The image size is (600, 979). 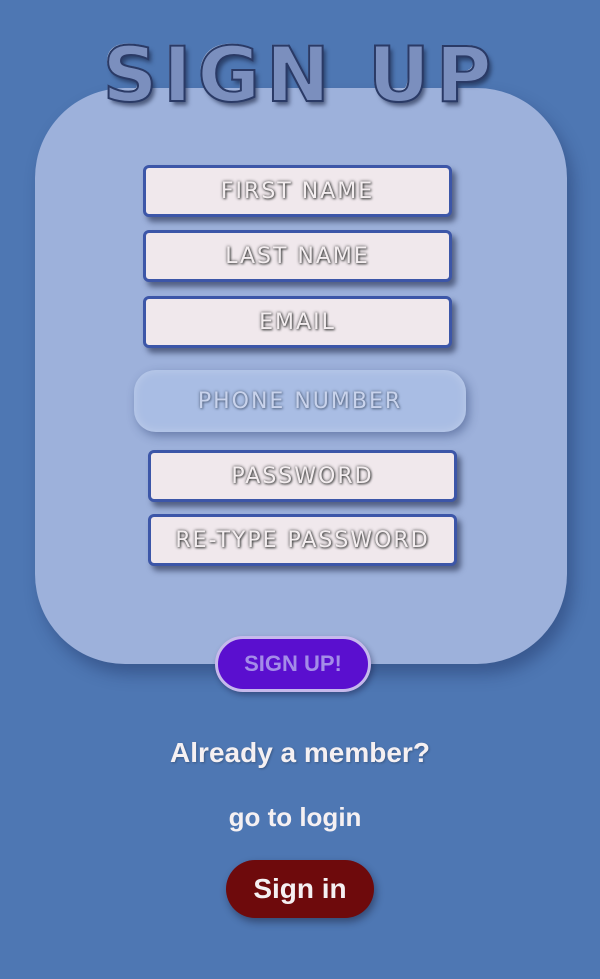 What do you see at coordinates (297, 322) in the screenshot?
I see `email-field: EMAIL` at bounding box center [297, 322].